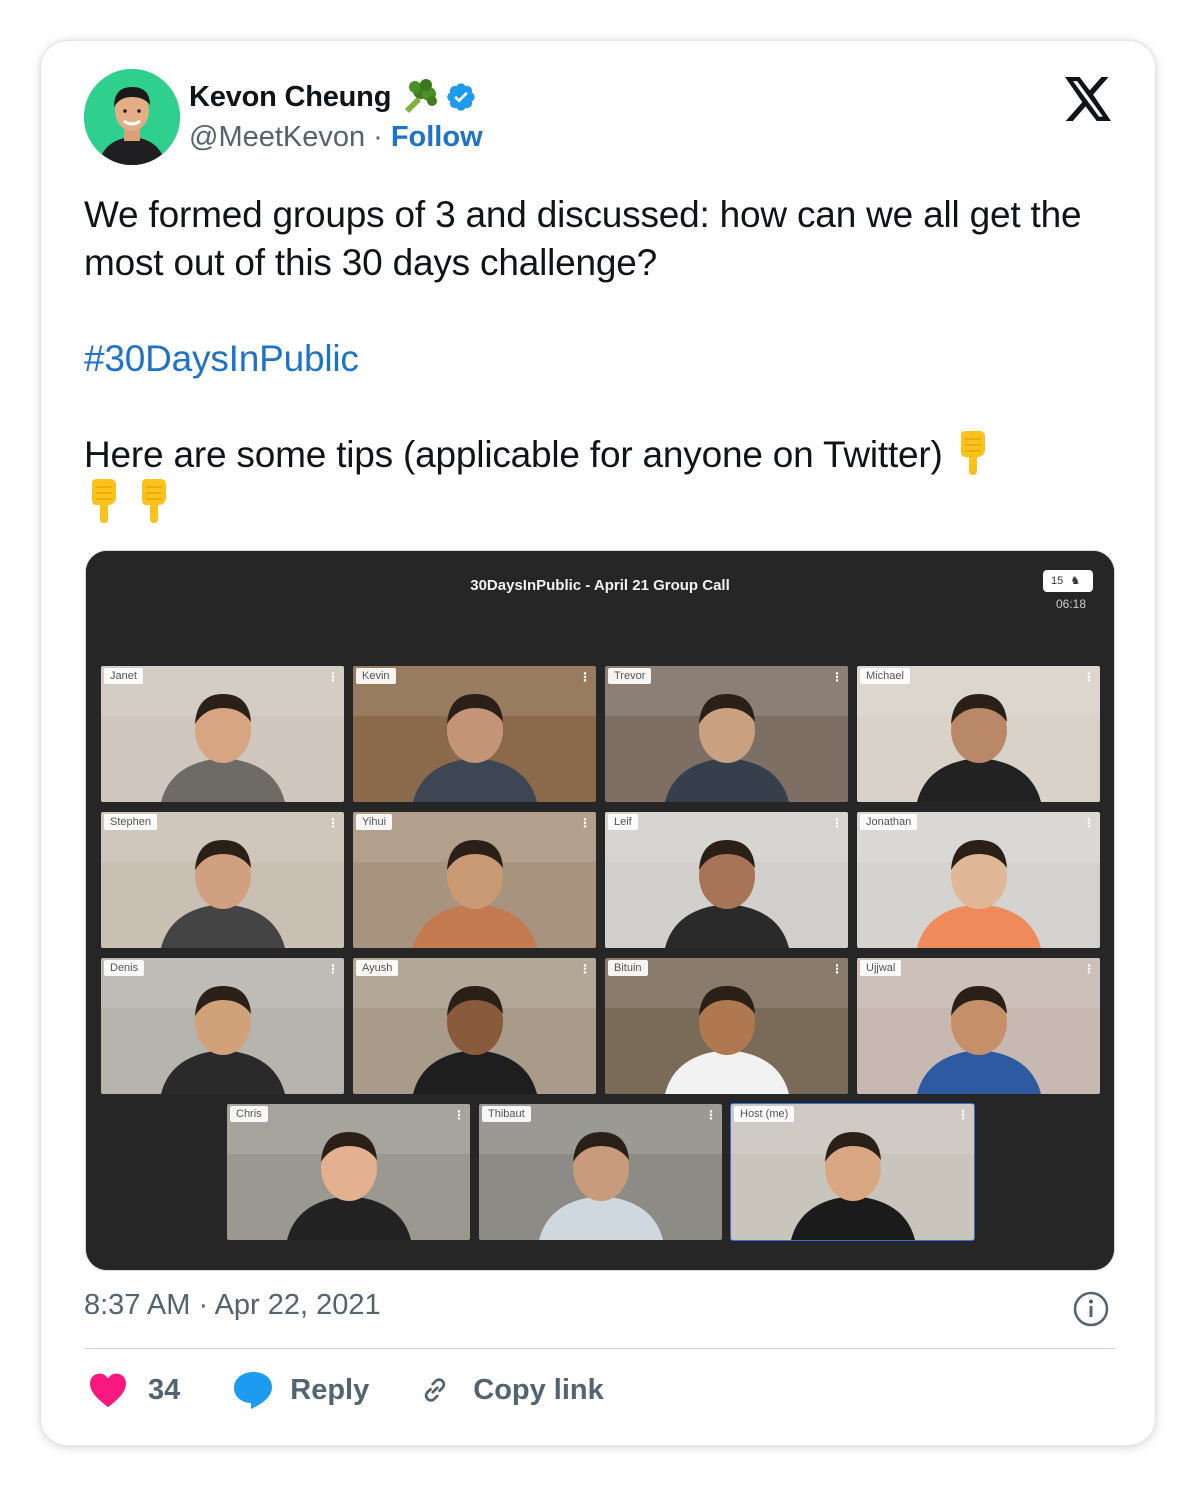  What do you see at coordinates (889, 822) in the screenshot?
I see `participant-name: Jonathan` at bounding box center [889, 822].